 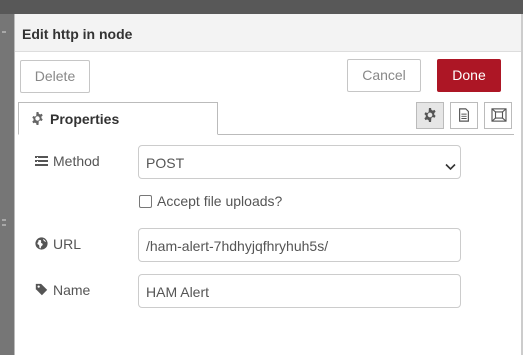 I want to click on node-properties-button, so click(x=430, y=115).